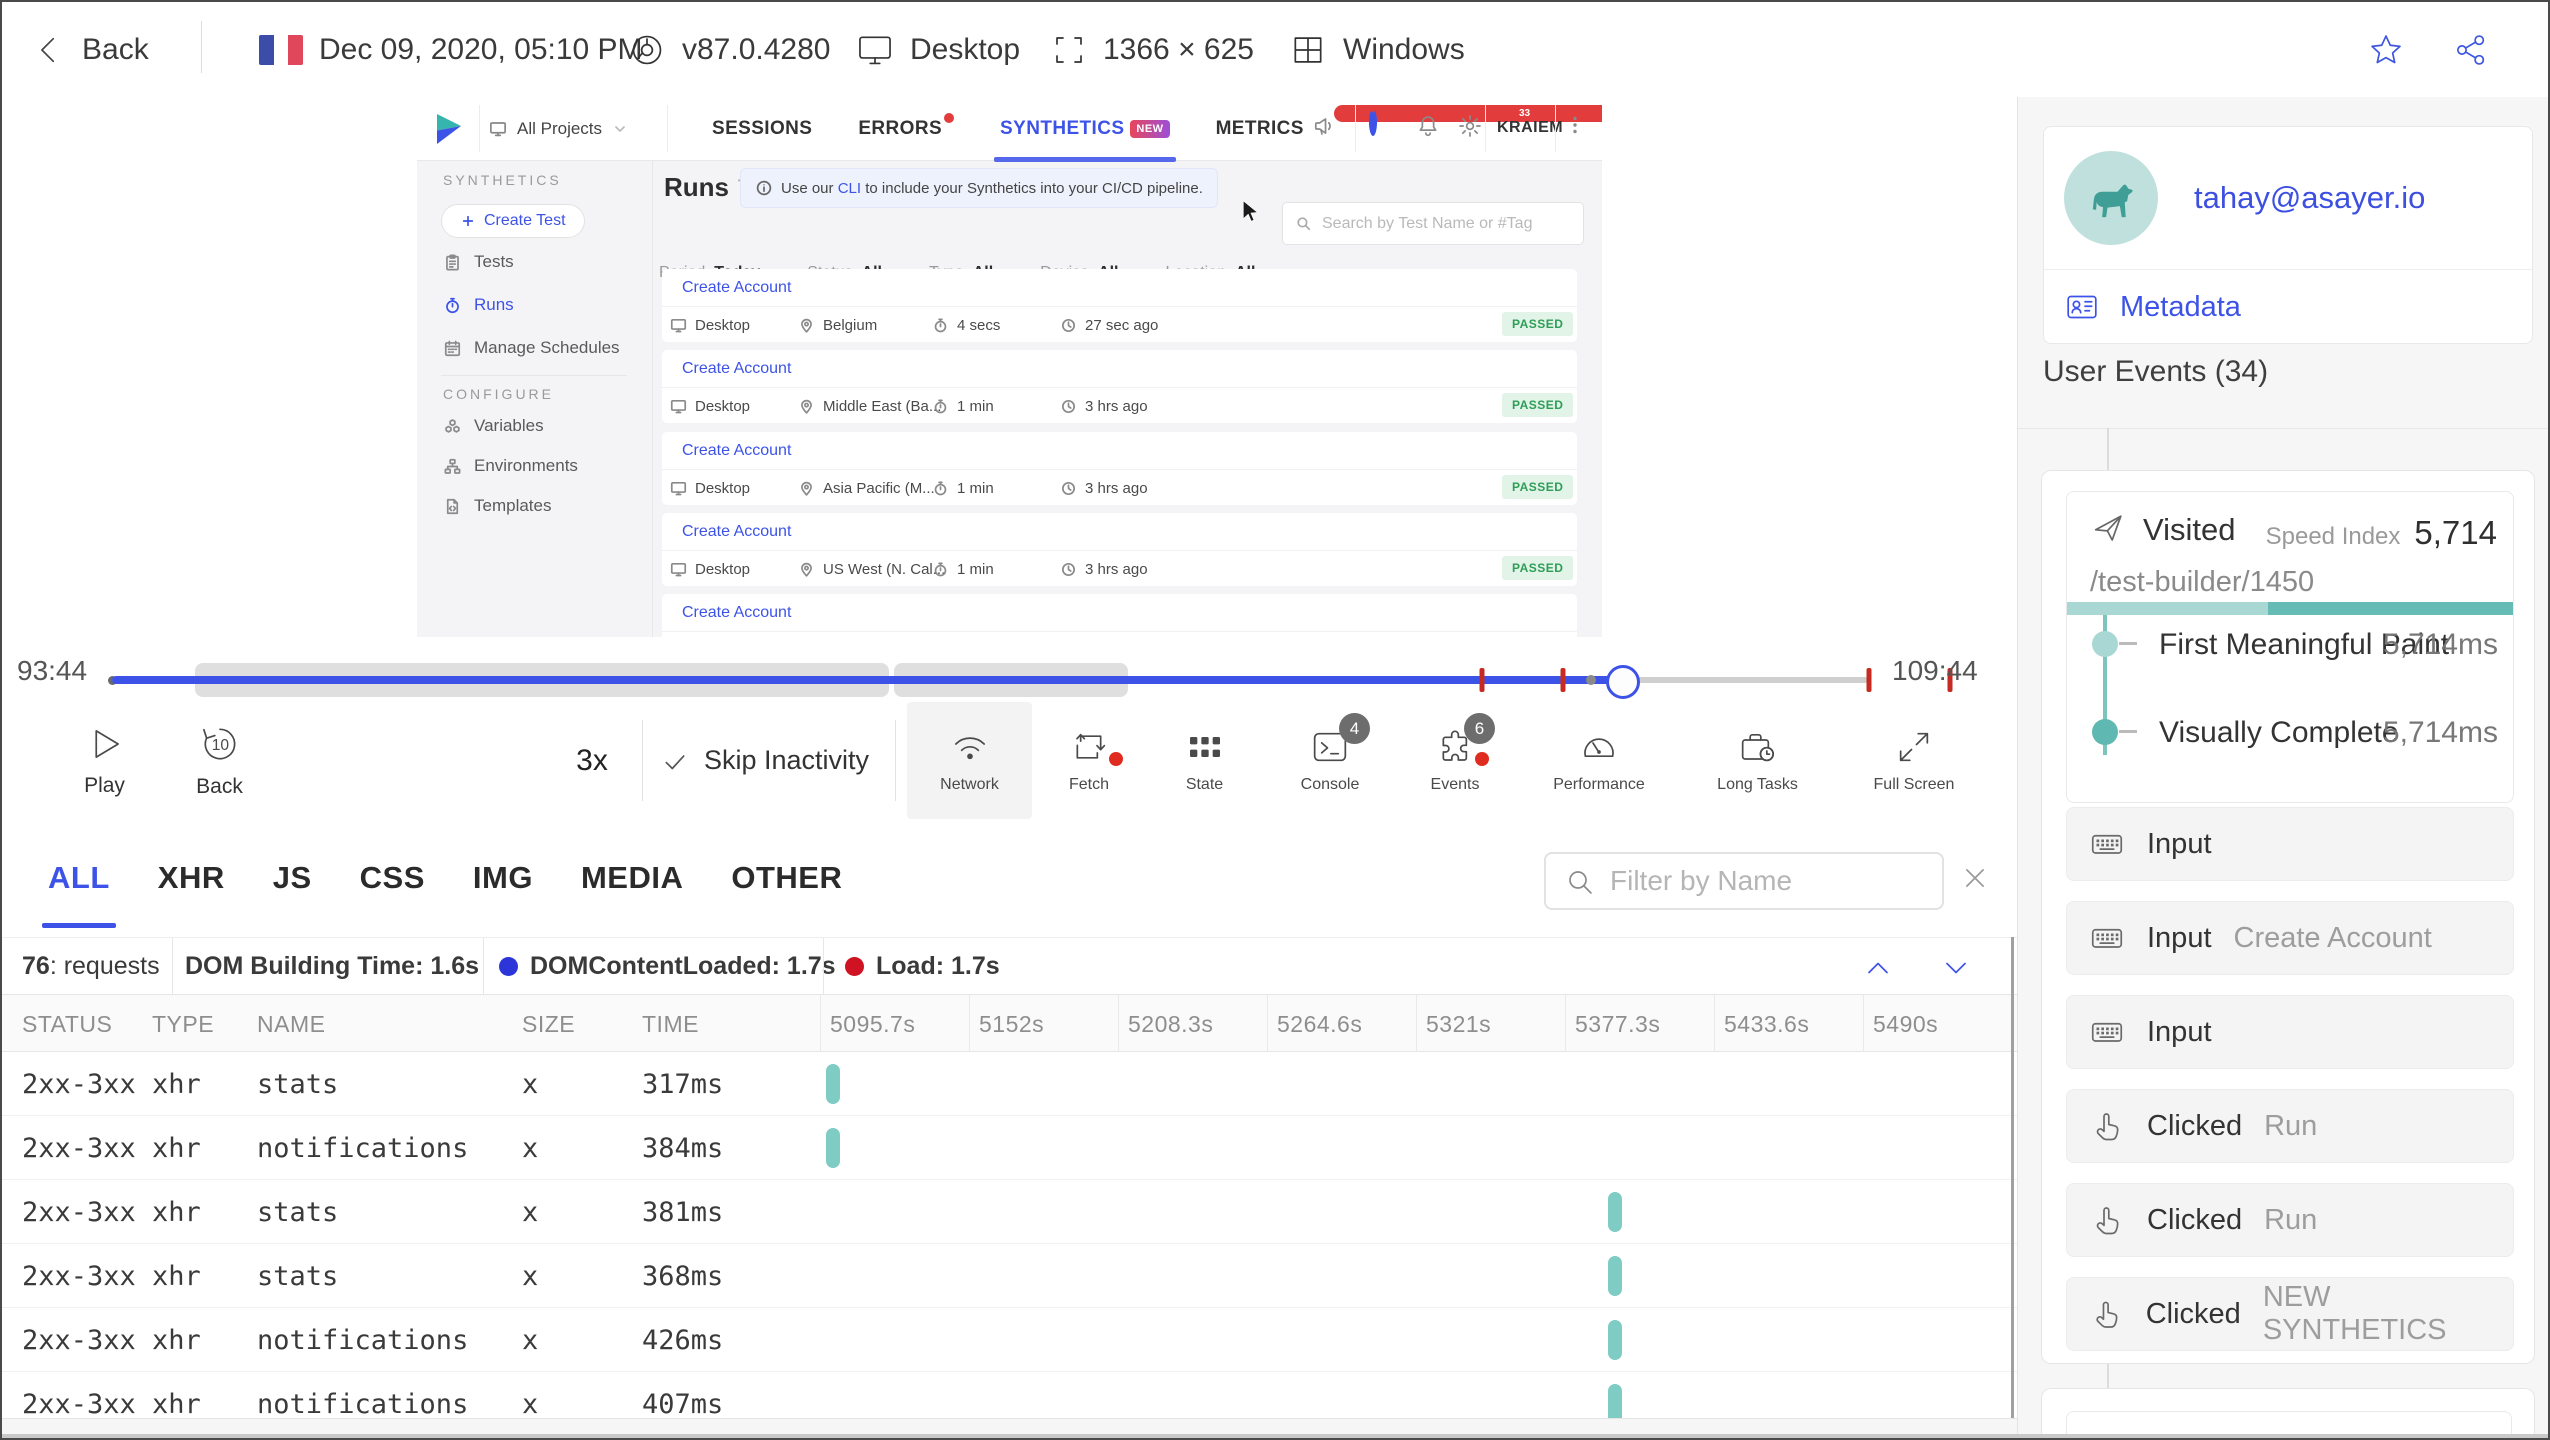 This screenshot has width=2550, height=1440. What do you see at coordinates (765, 760) in the screenshot?
I see `skip-inactivity-toggle: Skip Inactivity` at bounding box center [765, 760].